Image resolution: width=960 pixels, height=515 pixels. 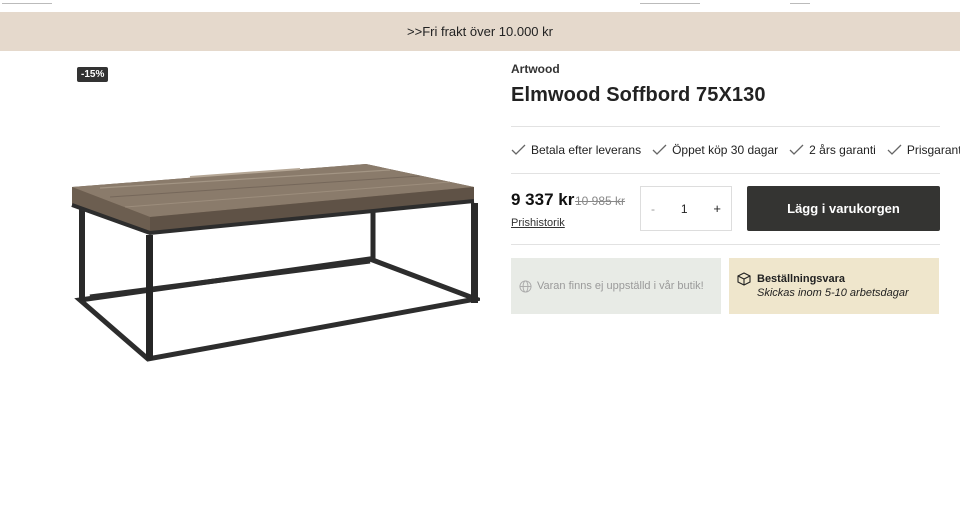 What do you see at coordinates (653, 209) in the screenshot?
I see `decrease-quantity-button: -` at bounding box center [653, 209].